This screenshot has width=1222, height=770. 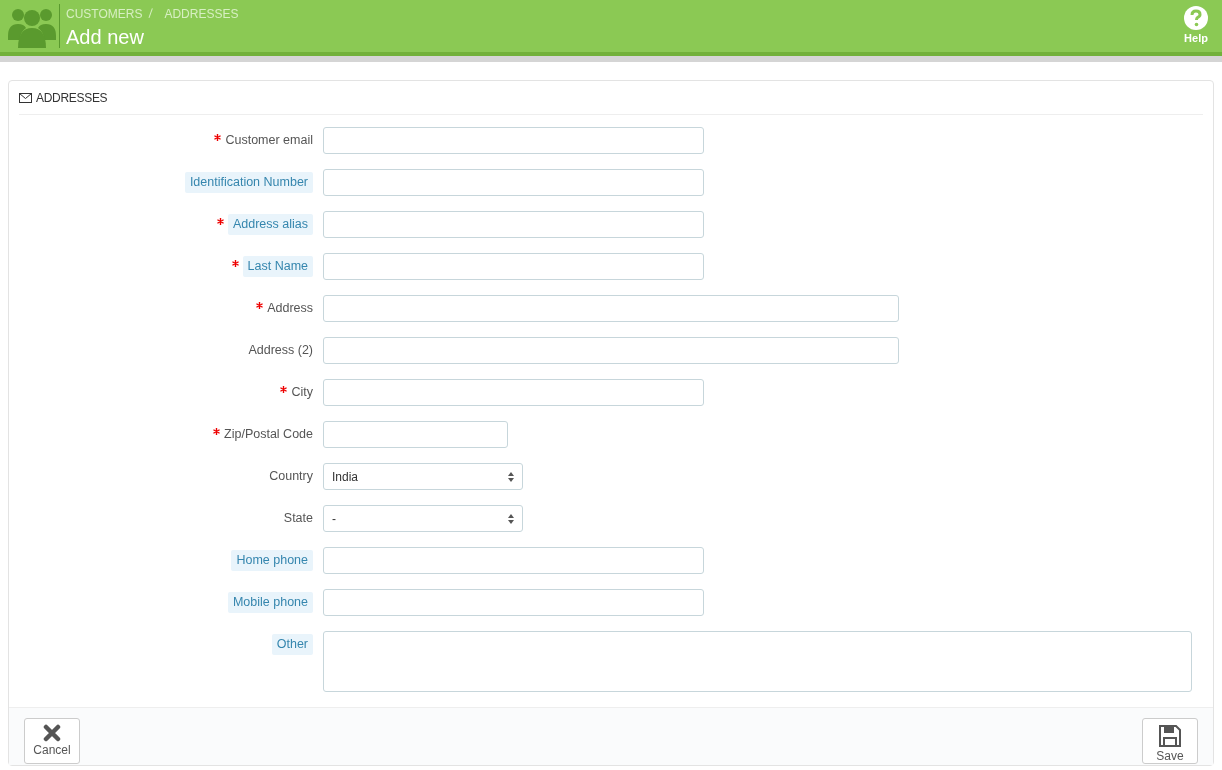 I want to click on field-label: Other, so click(x=292, y=644).